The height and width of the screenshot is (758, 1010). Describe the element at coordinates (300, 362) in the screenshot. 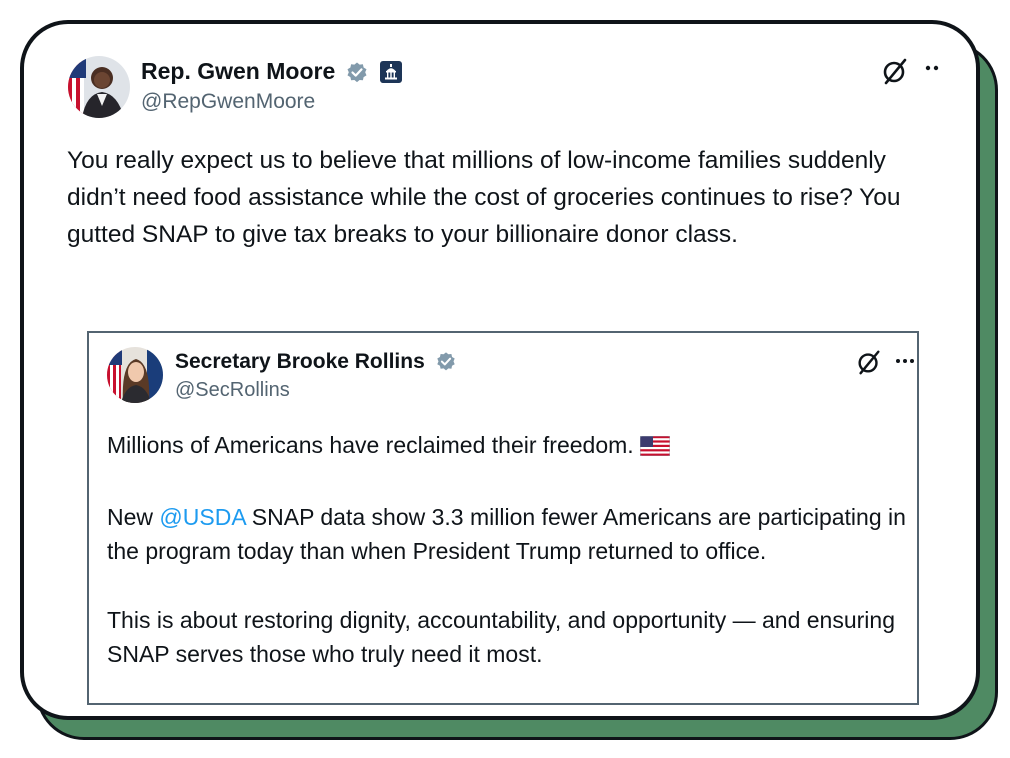

I see `quoted-author-name: Secretary Brooke Rollins` at that location.